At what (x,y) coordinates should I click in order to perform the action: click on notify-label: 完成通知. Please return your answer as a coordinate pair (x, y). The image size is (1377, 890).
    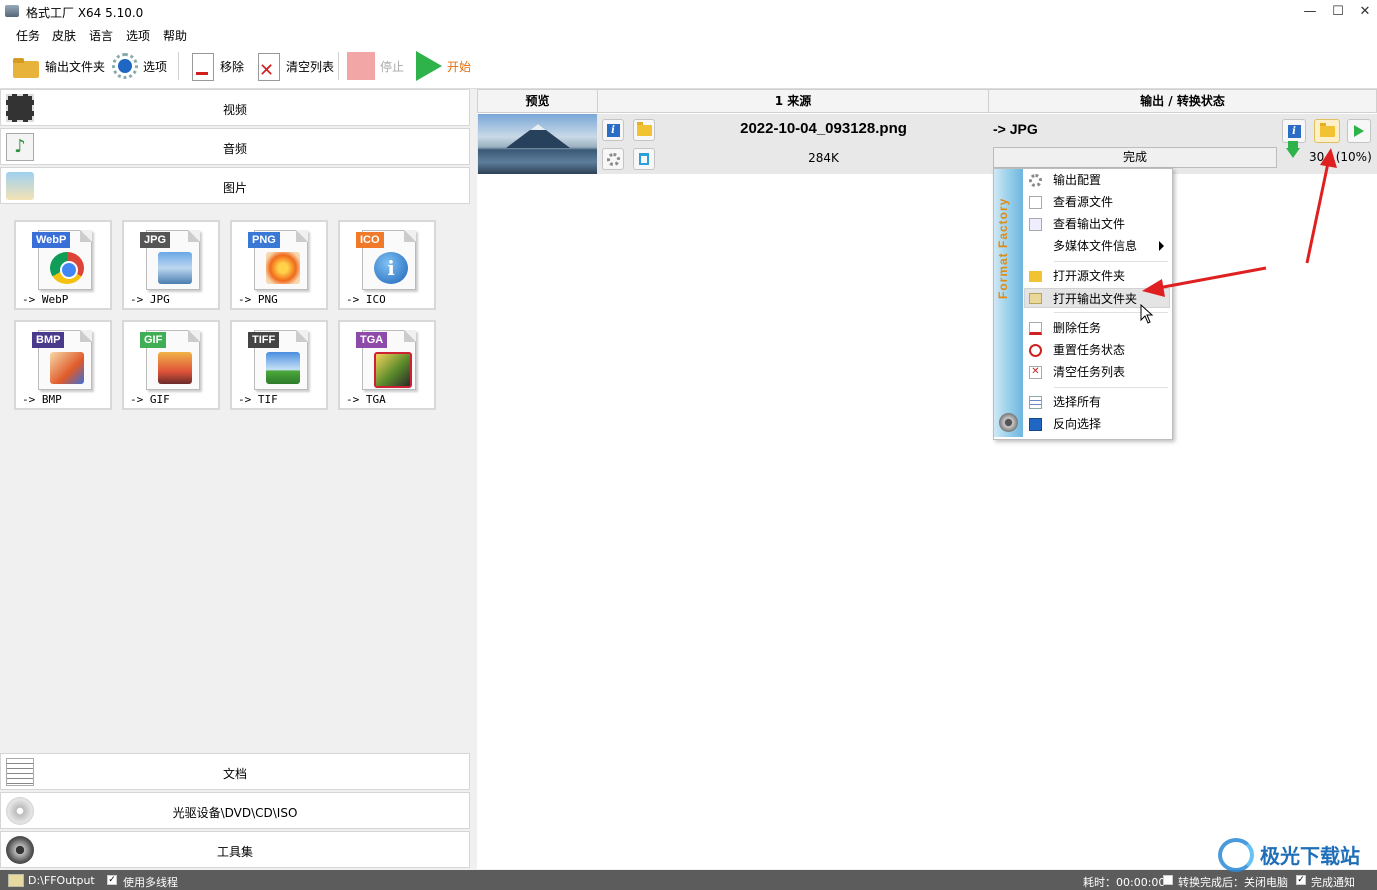
    Looking at the image, I should click on (1333, 882).